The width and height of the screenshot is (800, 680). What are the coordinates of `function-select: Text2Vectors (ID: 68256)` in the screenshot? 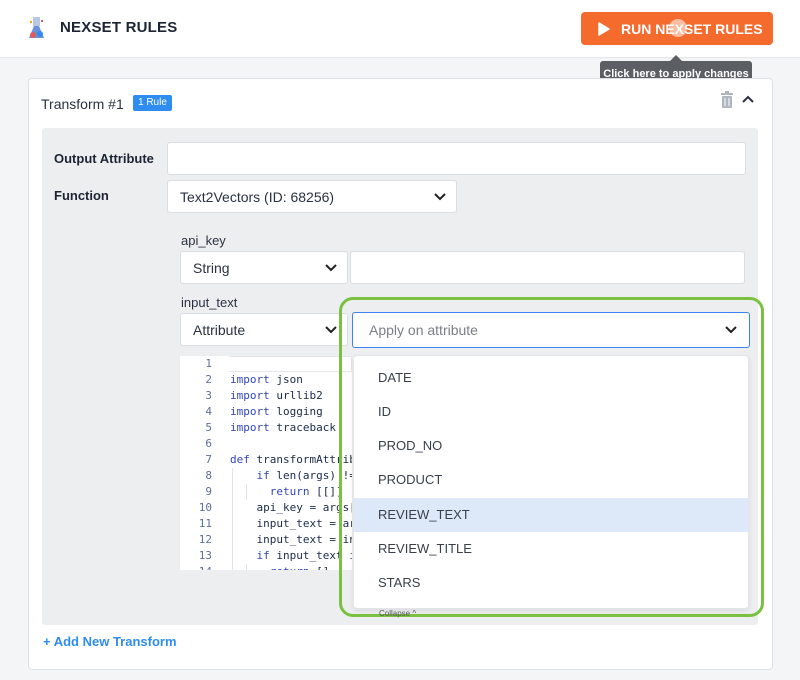 It's located at (312, 196).